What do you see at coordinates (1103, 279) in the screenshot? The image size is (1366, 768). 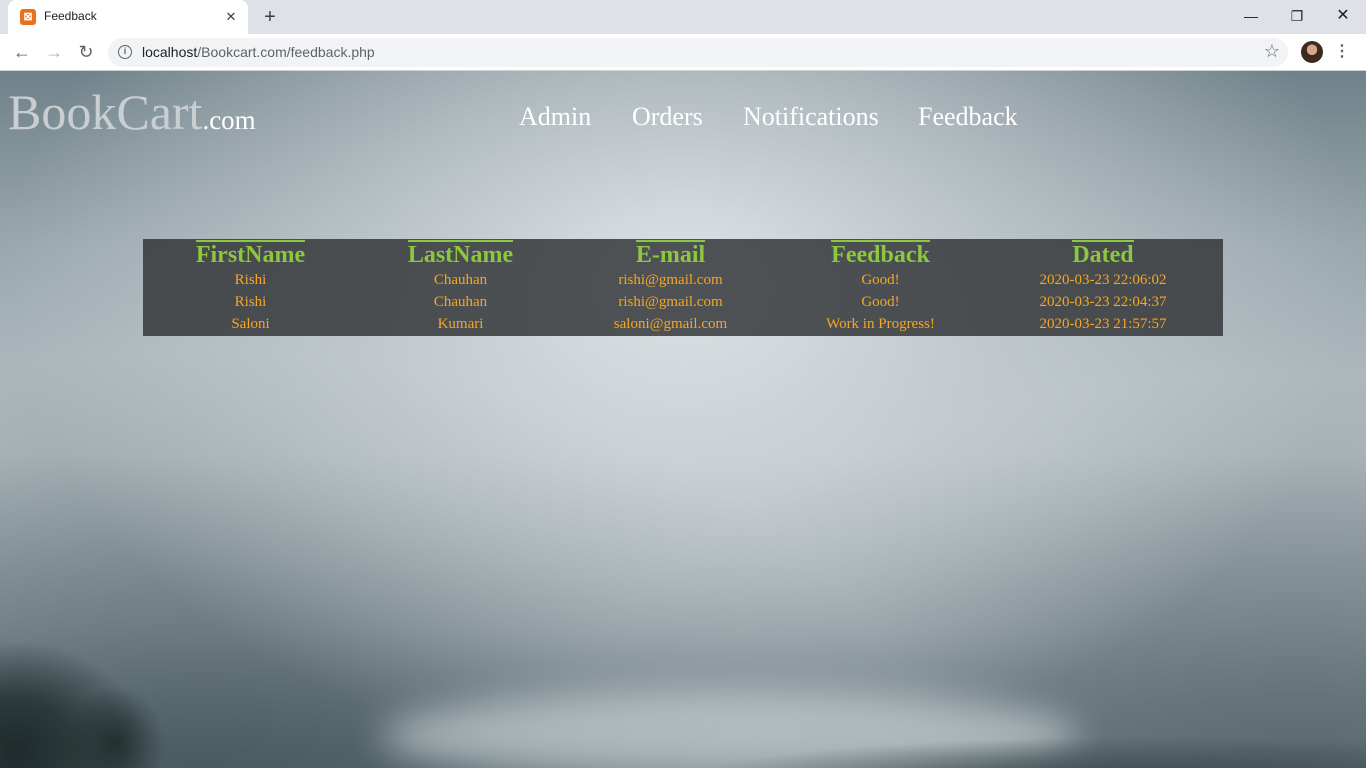 I see `cell-dated: 2020-03-23 22:06:02` at bounding box center [1103, 279].